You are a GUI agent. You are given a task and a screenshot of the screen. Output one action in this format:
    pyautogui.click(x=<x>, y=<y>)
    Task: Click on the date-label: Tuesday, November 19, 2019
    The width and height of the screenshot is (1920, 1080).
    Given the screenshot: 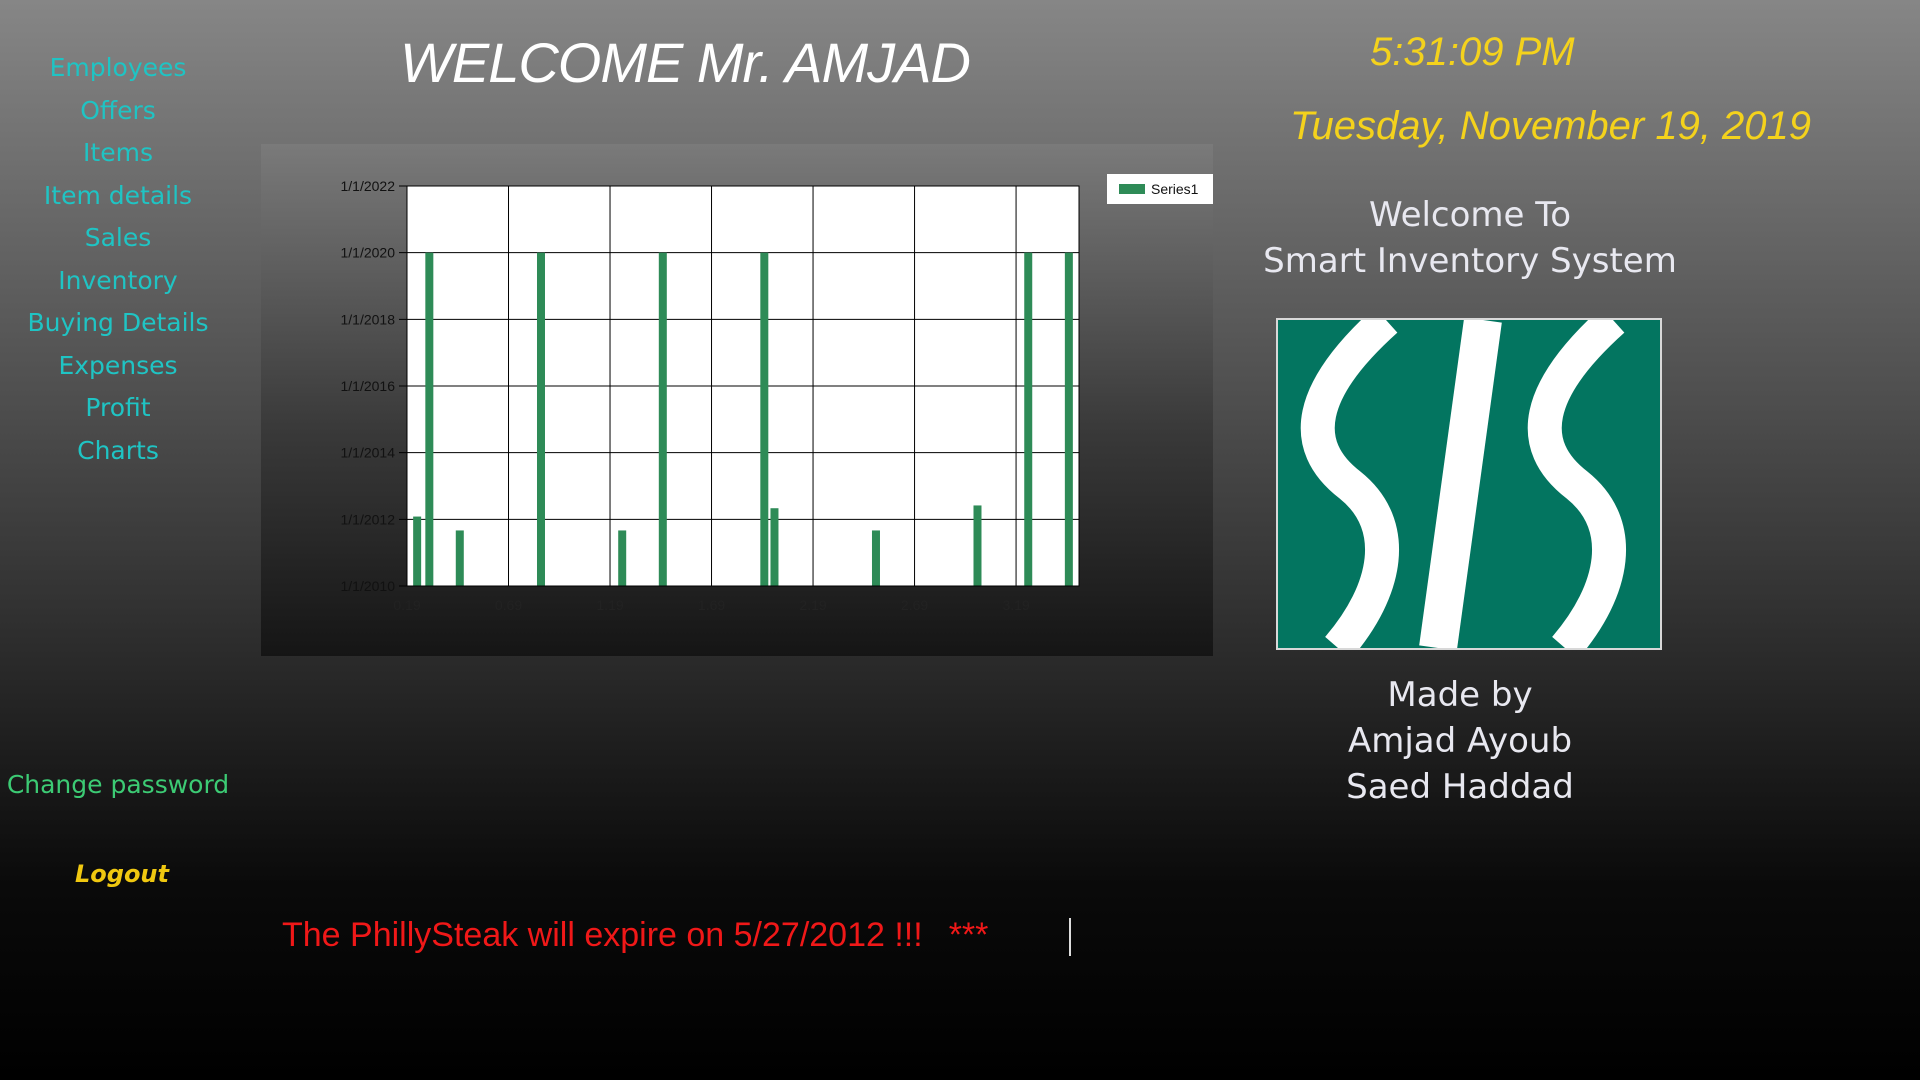 What is the action you would take?
    pyautogui.click(x=1551, y=126)
    